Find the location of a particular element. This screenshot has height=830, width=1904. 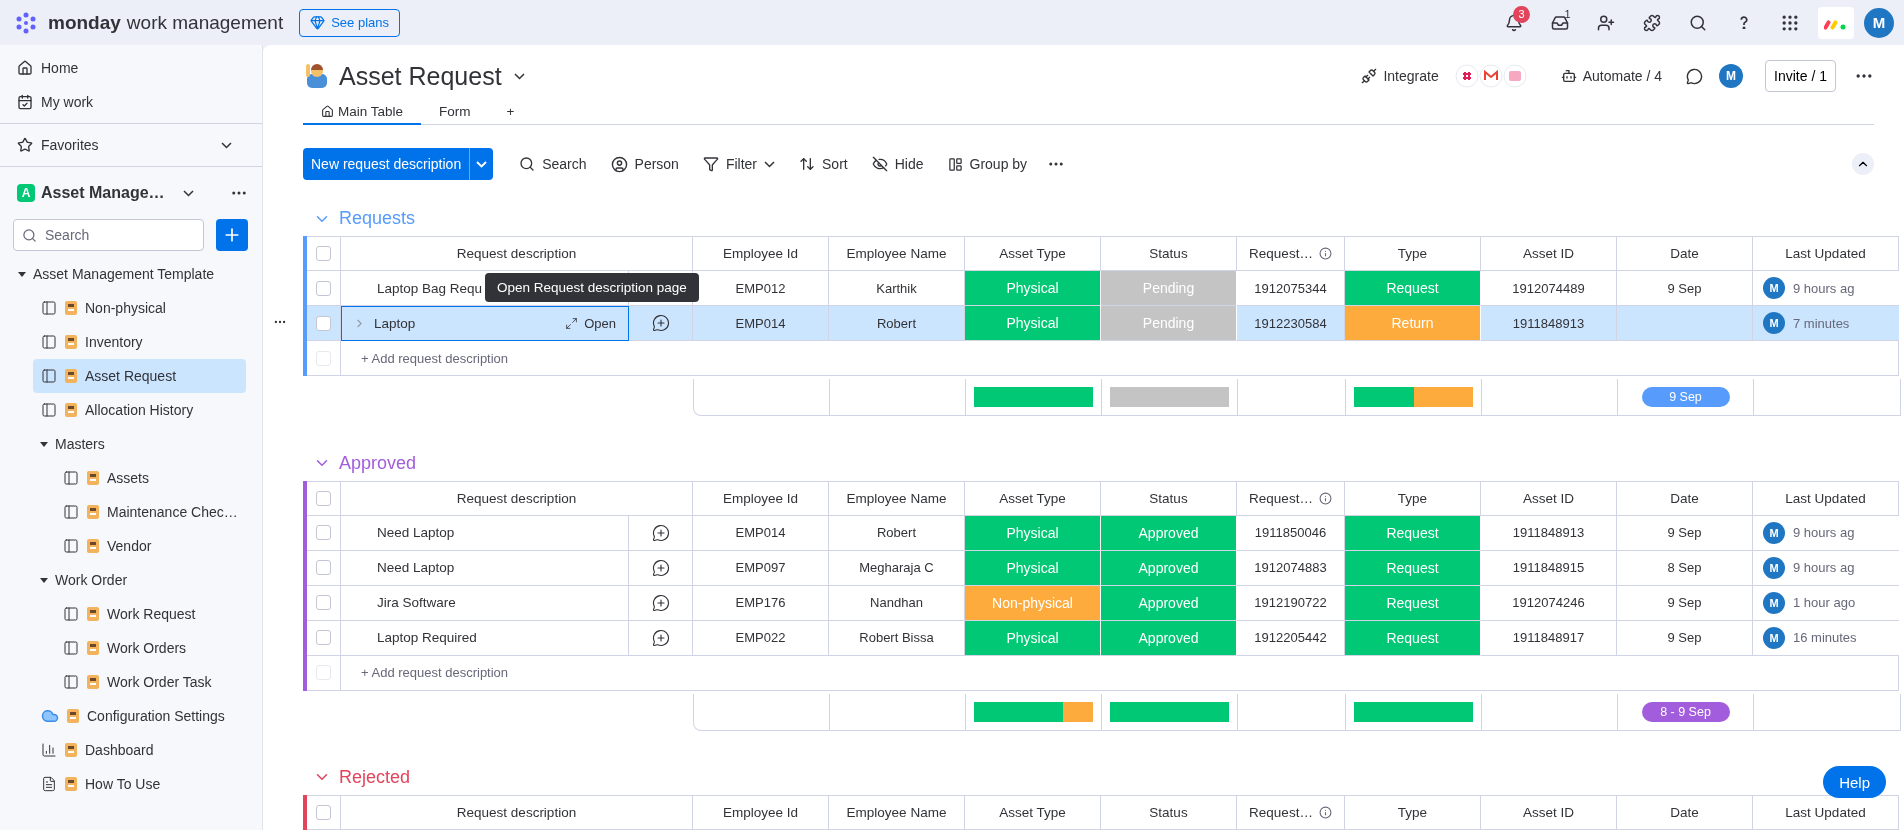

table-cell: EMP097 is located at coordinates (761, 568).